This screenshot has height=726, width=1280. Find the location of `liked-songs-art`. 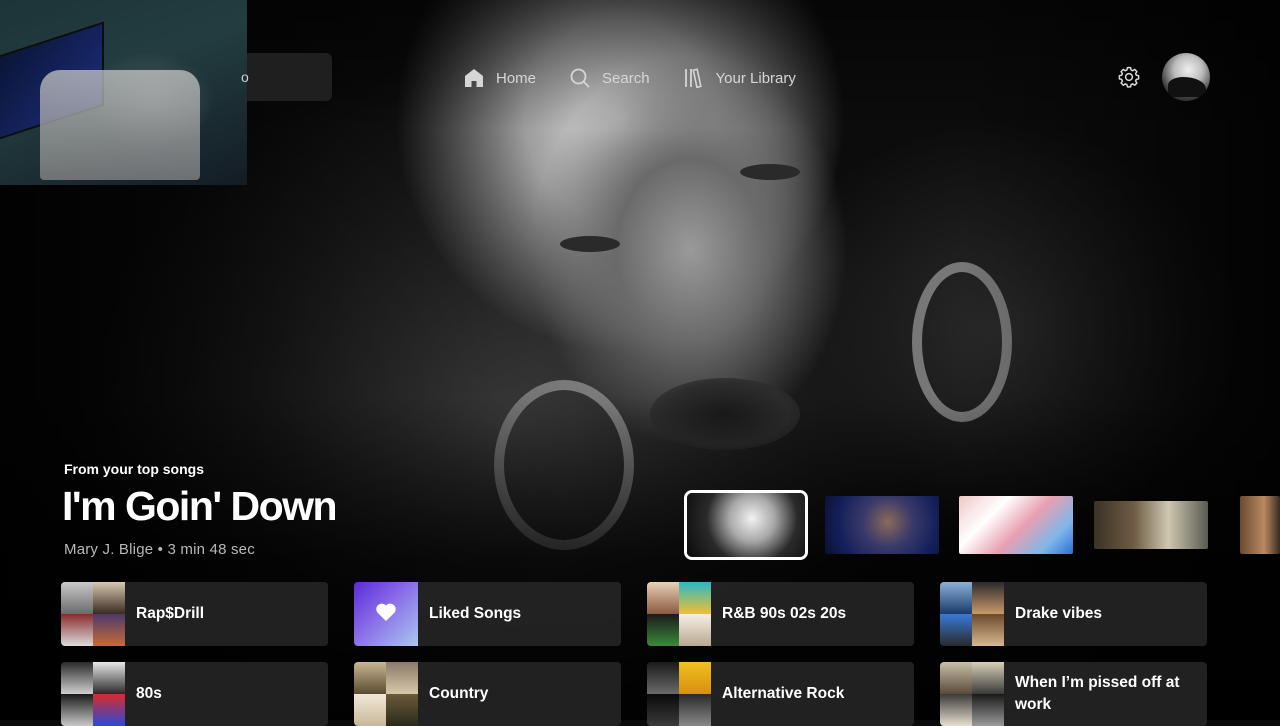

liked-songs-art is located at coordinates (386, 614).